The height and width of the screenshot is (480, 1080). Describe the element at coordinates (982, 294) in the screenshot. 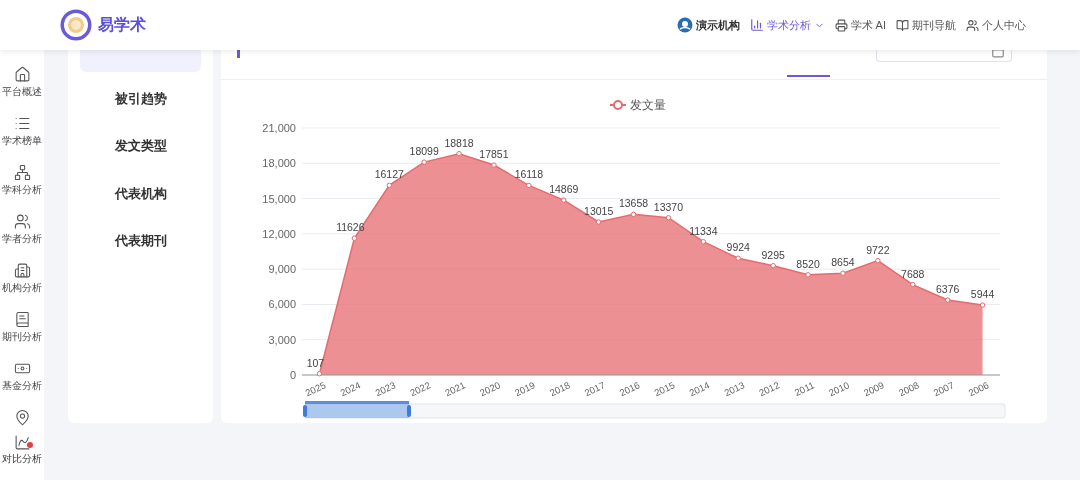

I see `data-label: 5944` at that location.